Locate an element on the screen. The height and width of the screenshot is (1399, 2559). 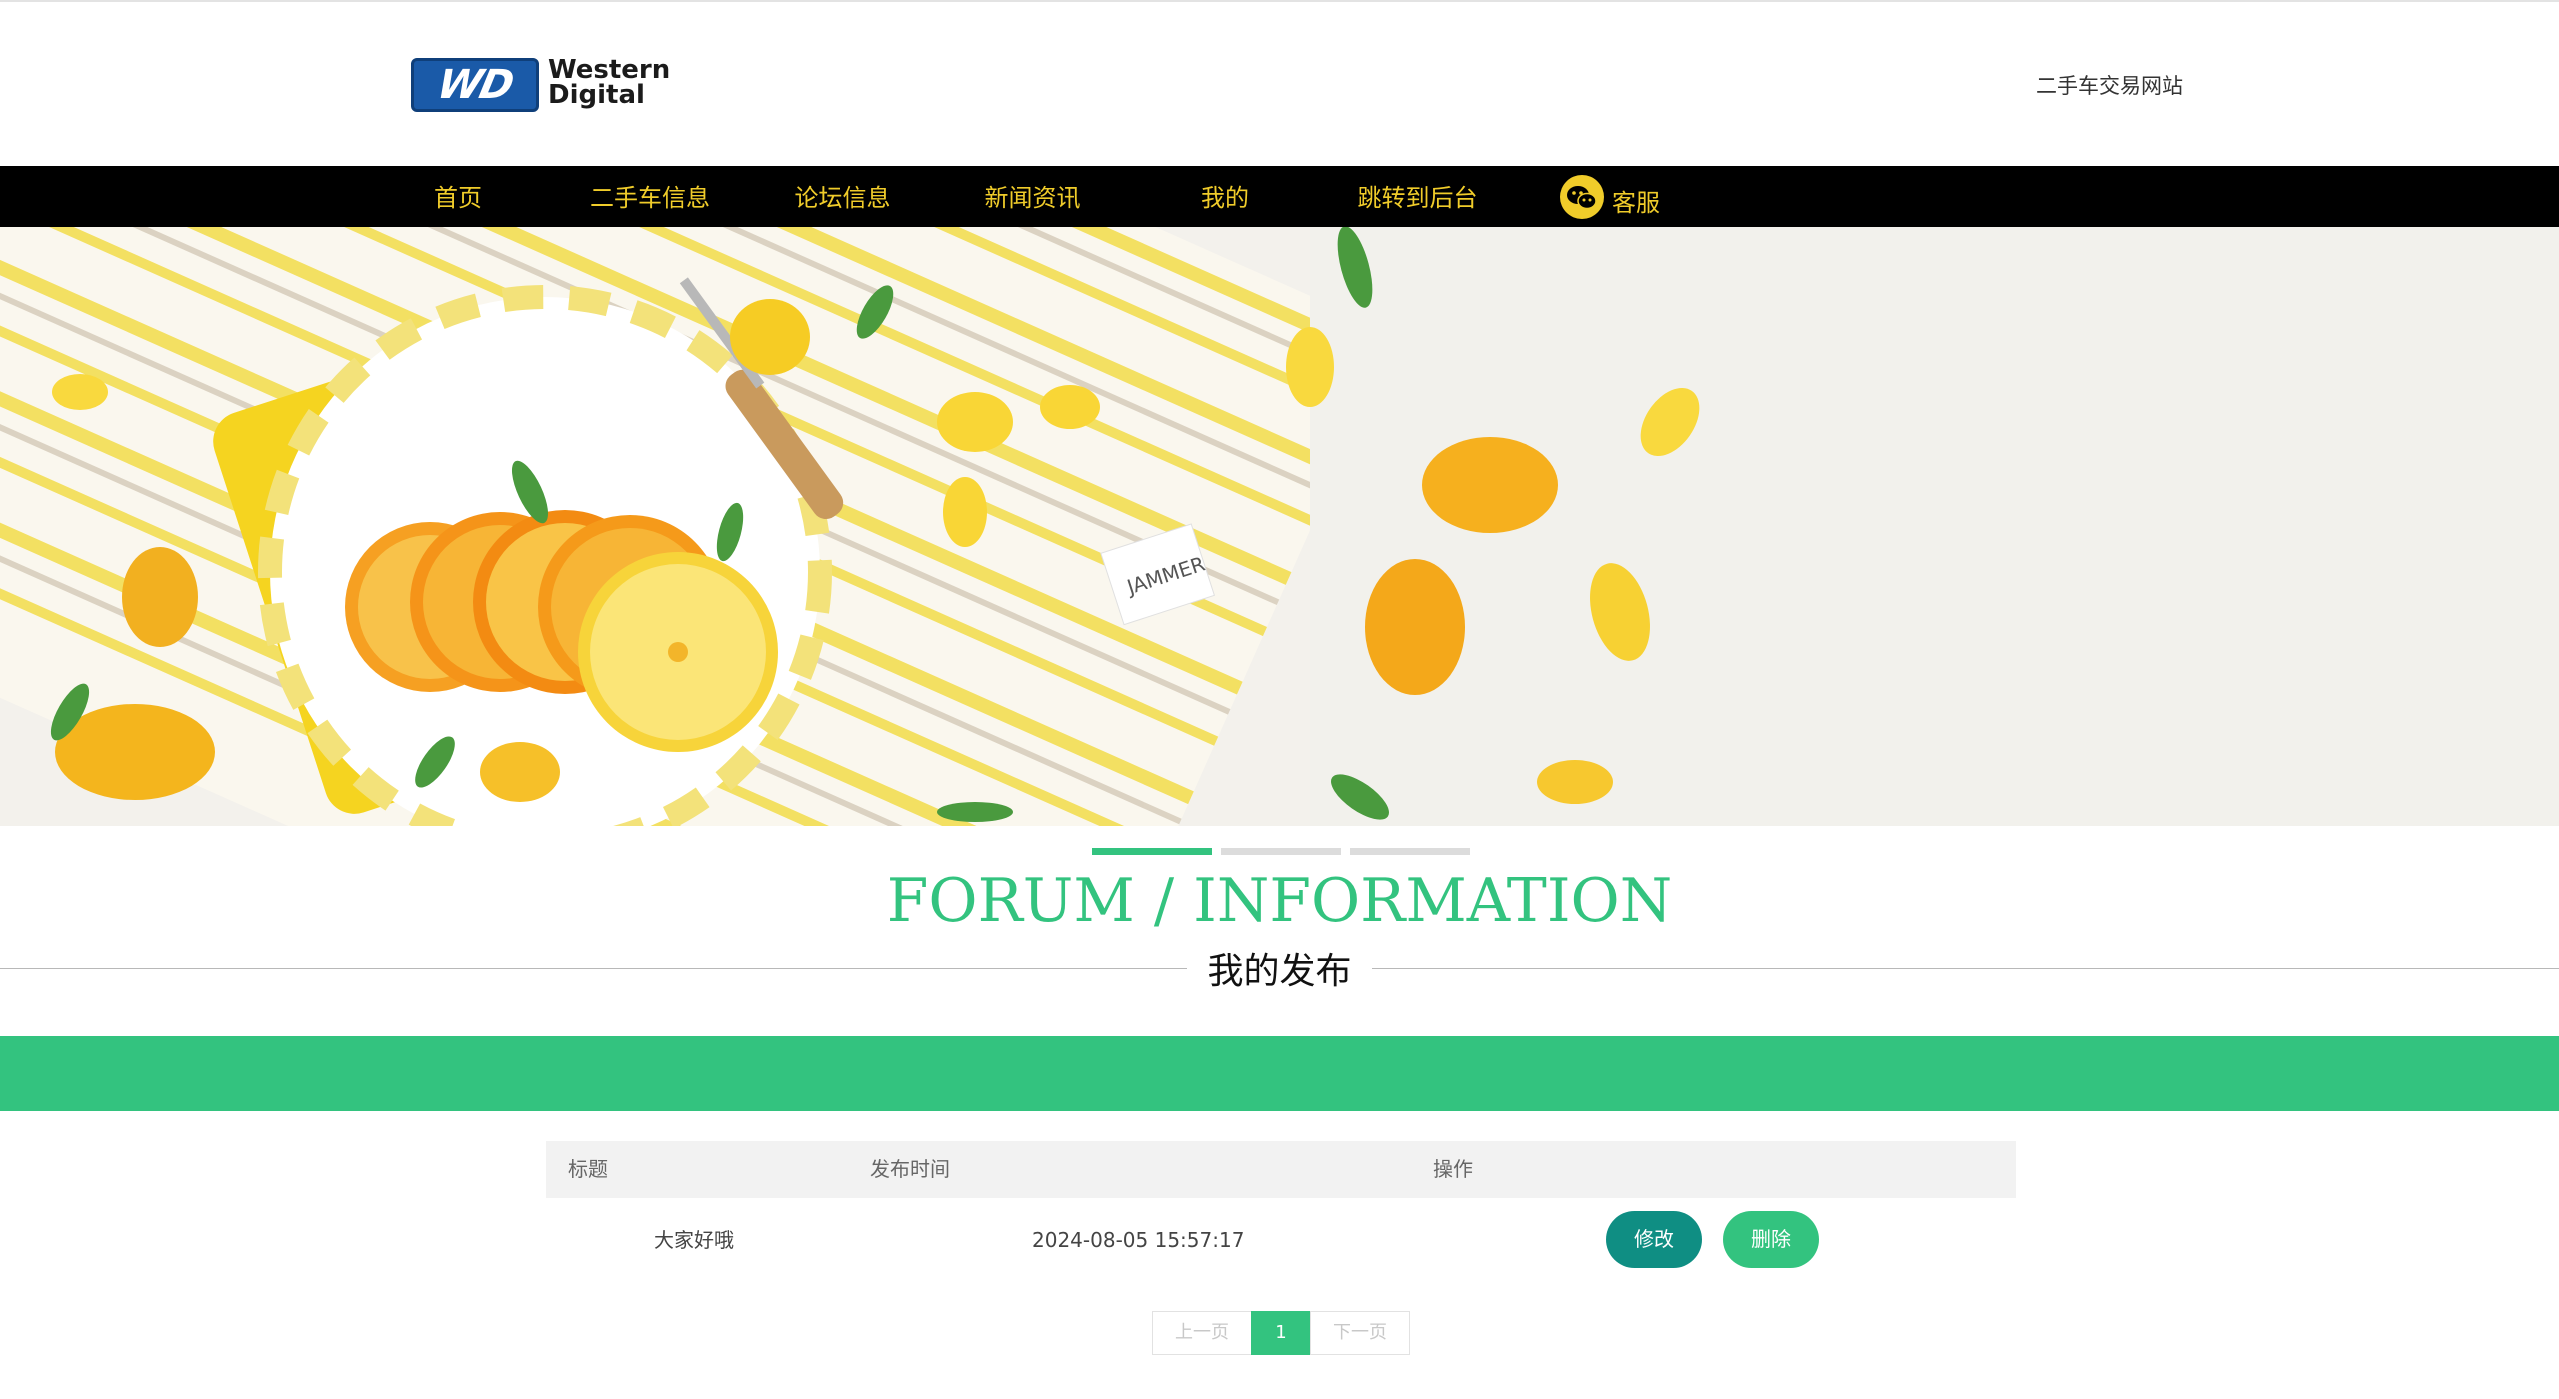
main-nav: 首页 二手车信息 论坛信息 新闻资讯 我的 跳转到后台 客服 is located at coordinates (1279, 196).